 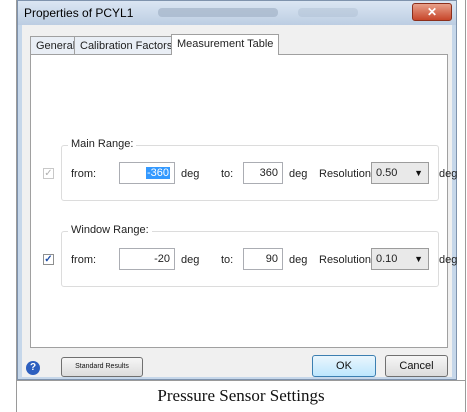 I want to click on main-range-from-unit: deg, so click(x=190, y=174).